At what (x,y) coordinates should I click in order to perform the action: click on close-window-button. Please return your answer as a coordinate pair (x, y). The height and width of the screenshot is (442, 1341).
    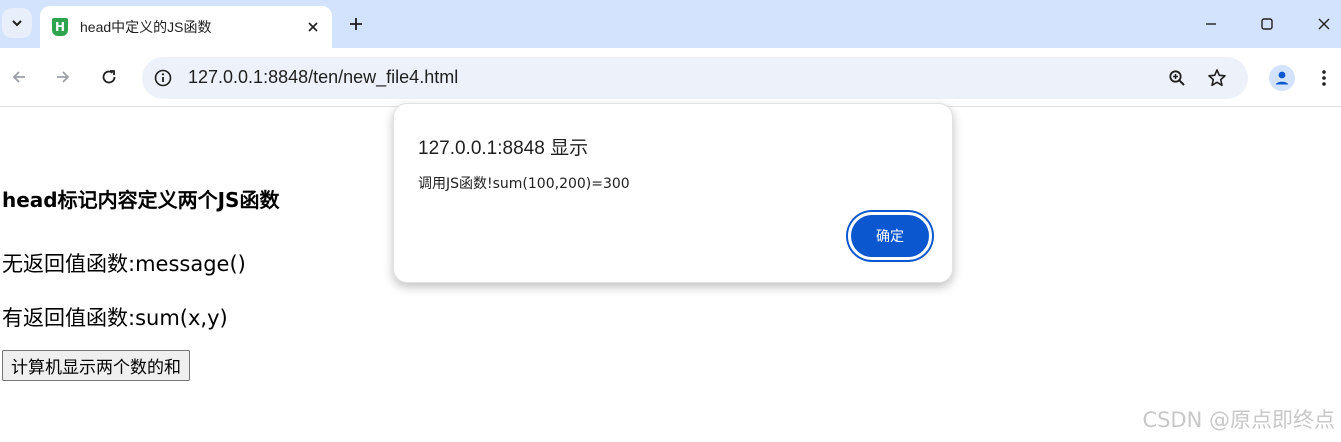
    Looking at the image, I should click on (1324, 24).